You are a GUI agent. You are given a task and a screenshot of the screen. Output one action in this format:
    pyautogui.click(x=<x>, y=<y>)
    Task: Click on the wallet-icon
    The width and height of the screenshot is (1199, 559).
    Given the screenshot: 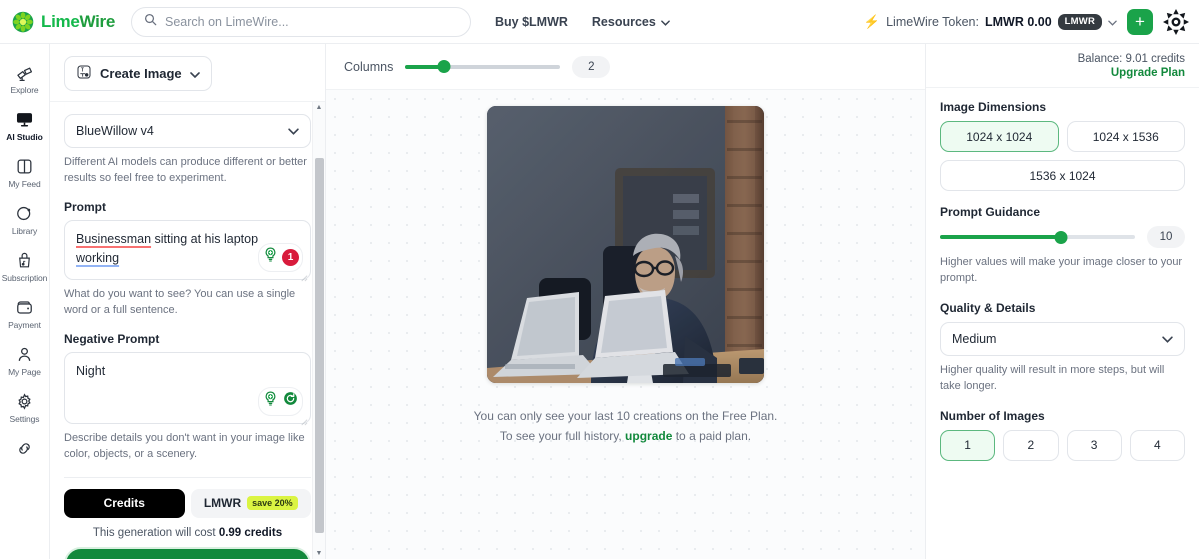 What is the action you would take?
    pyautogui.click(x=25, y=307)
    